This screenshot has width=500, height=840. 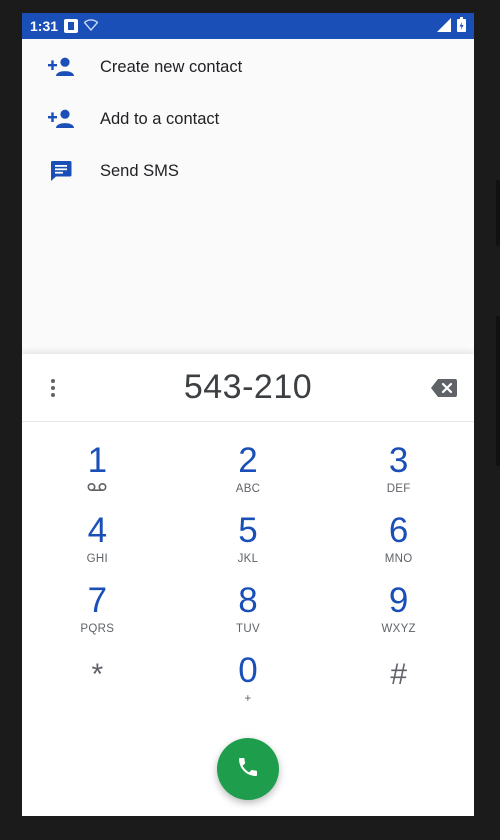 I want to click on signal-icon, so click(x=444, y=26).